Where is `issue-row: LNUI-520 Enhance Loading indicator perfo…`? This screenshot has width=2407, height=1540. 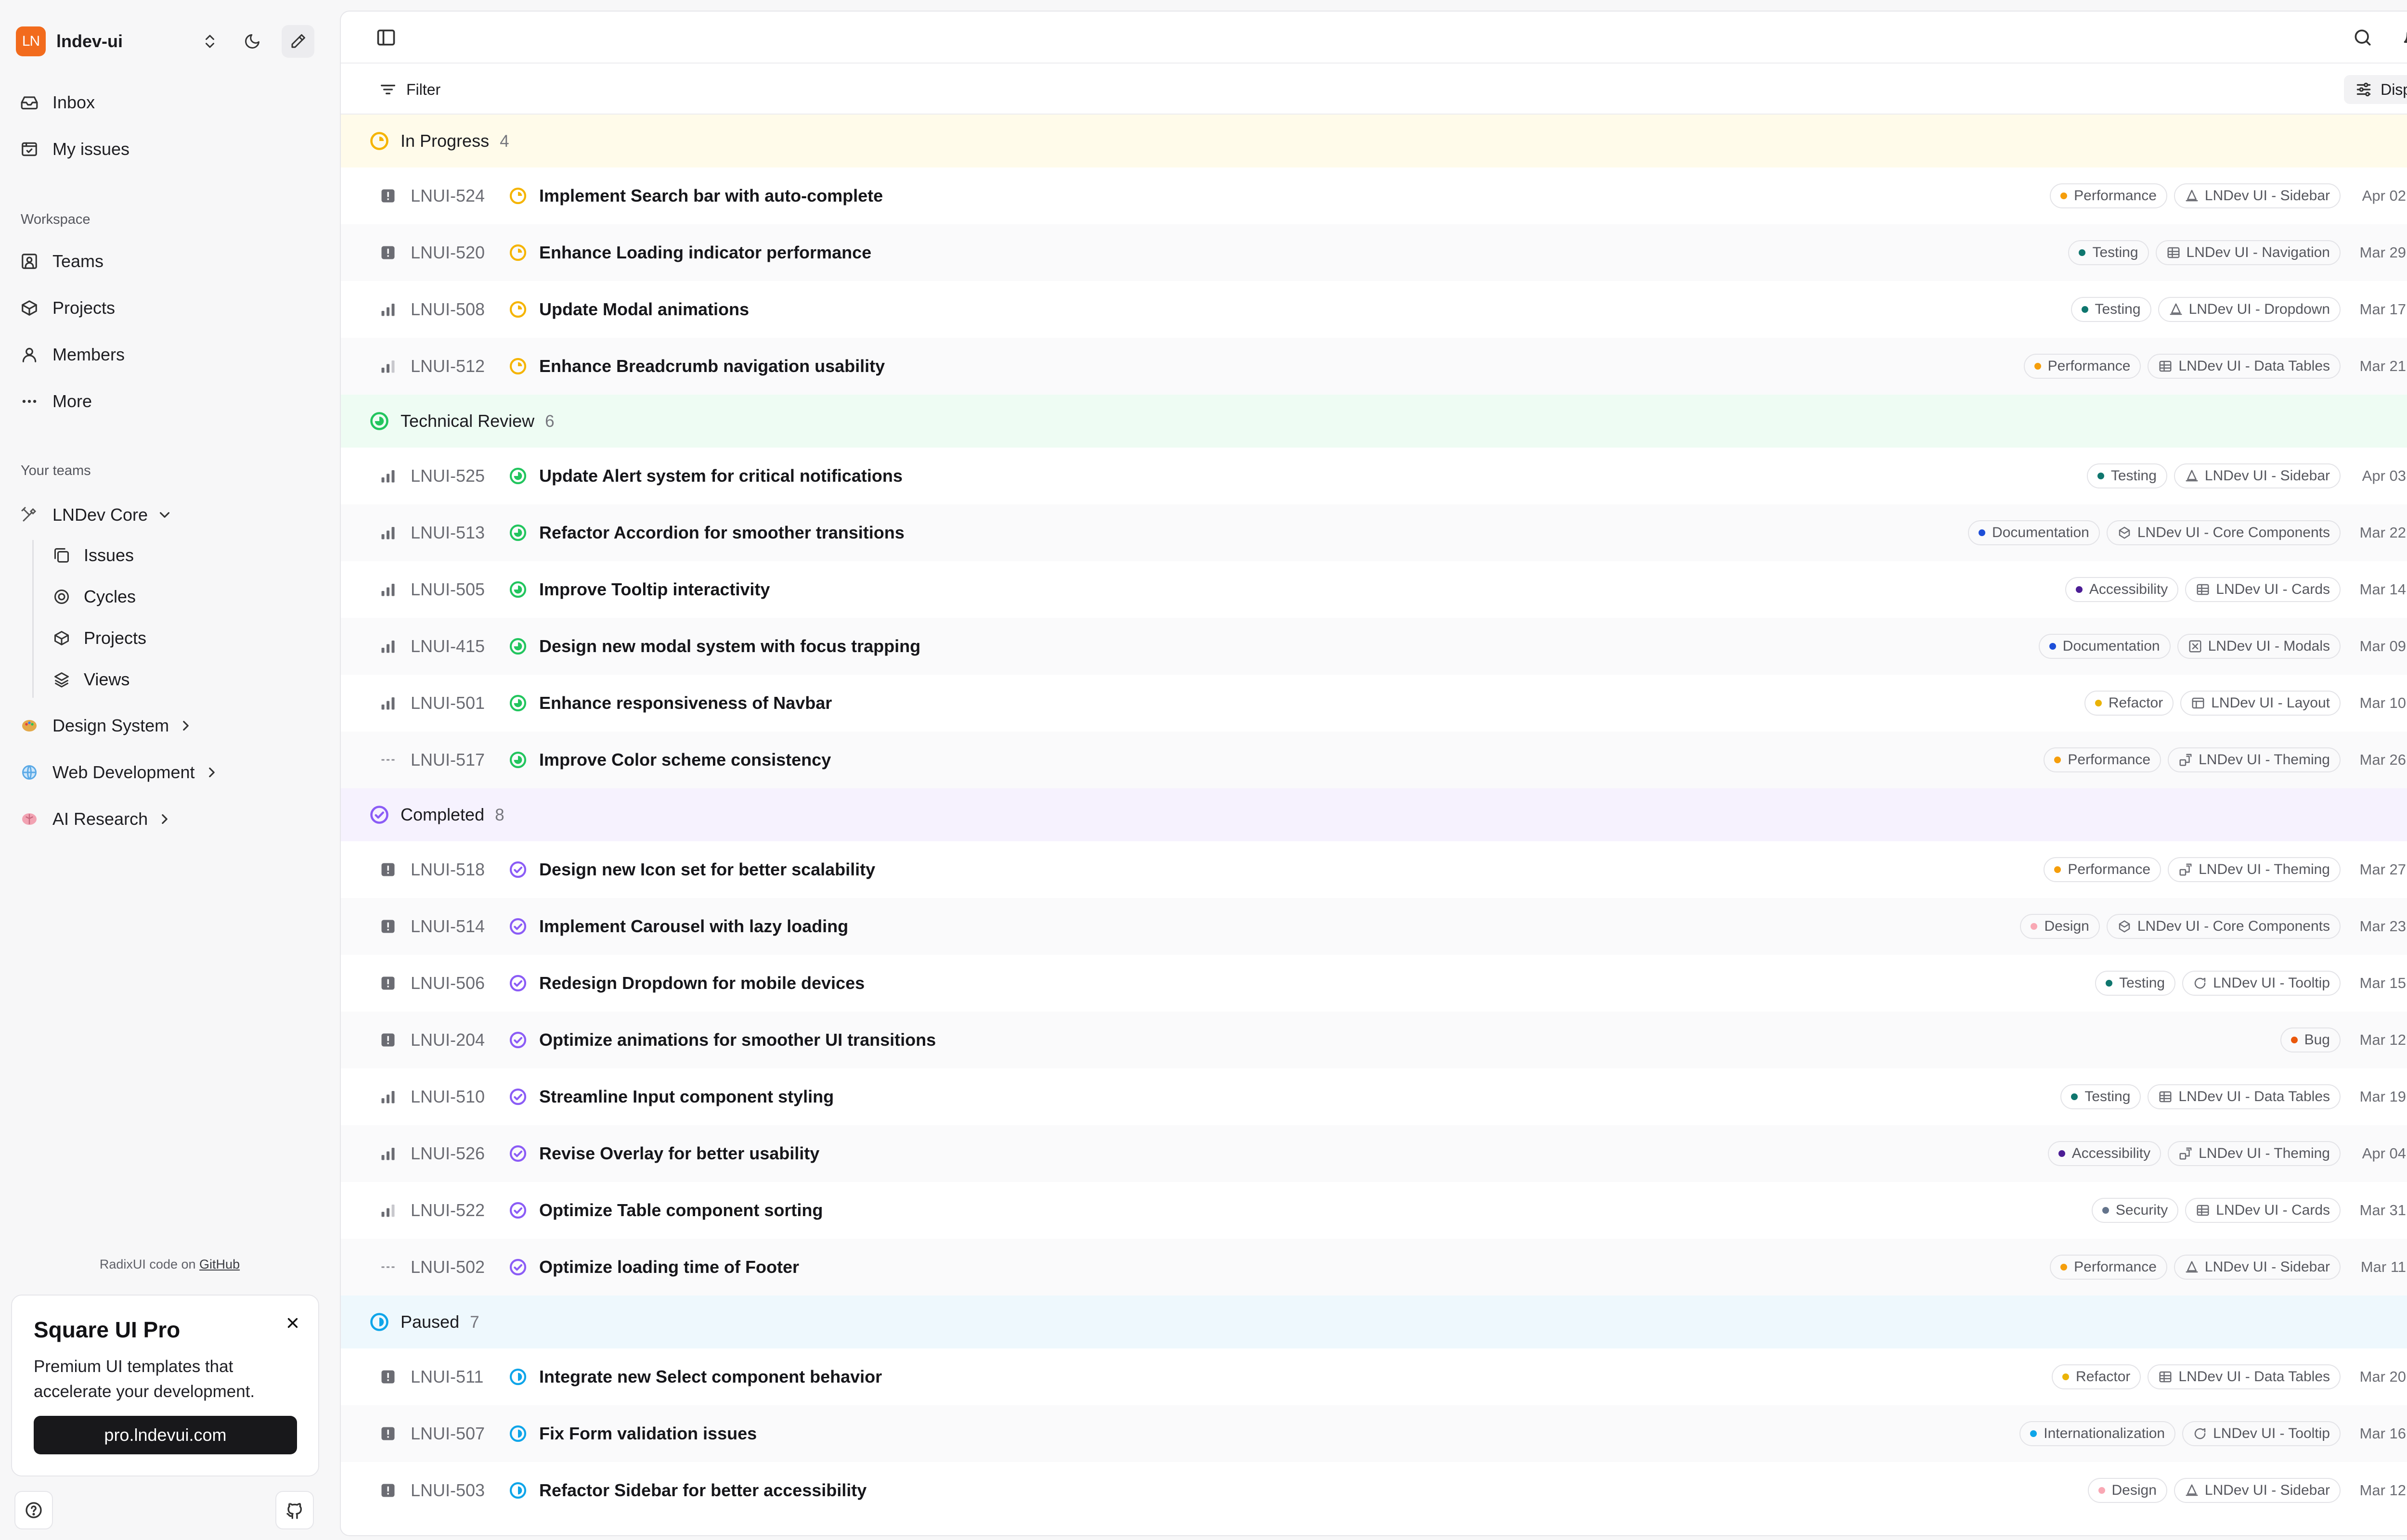
issue-row: LNUI-520 Enhance Loading indicator perfo… is located at coordinates (1374, 252).